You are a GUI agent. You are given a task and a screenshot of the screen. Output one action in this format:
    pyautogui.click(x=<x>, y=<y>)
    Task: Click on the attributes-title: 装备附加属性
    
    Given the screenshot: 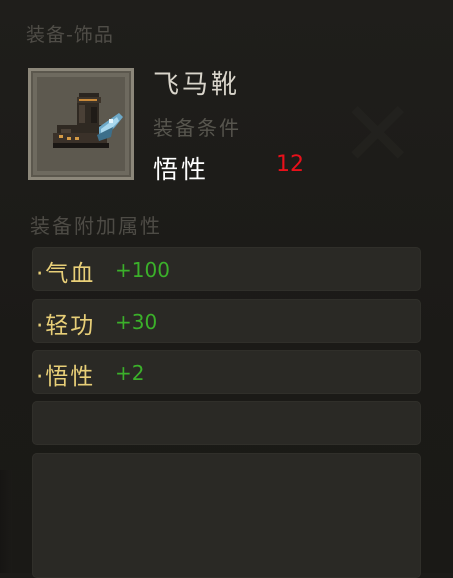 What is the action you would take?
    pyautogui.click(x=96, y=226)
    